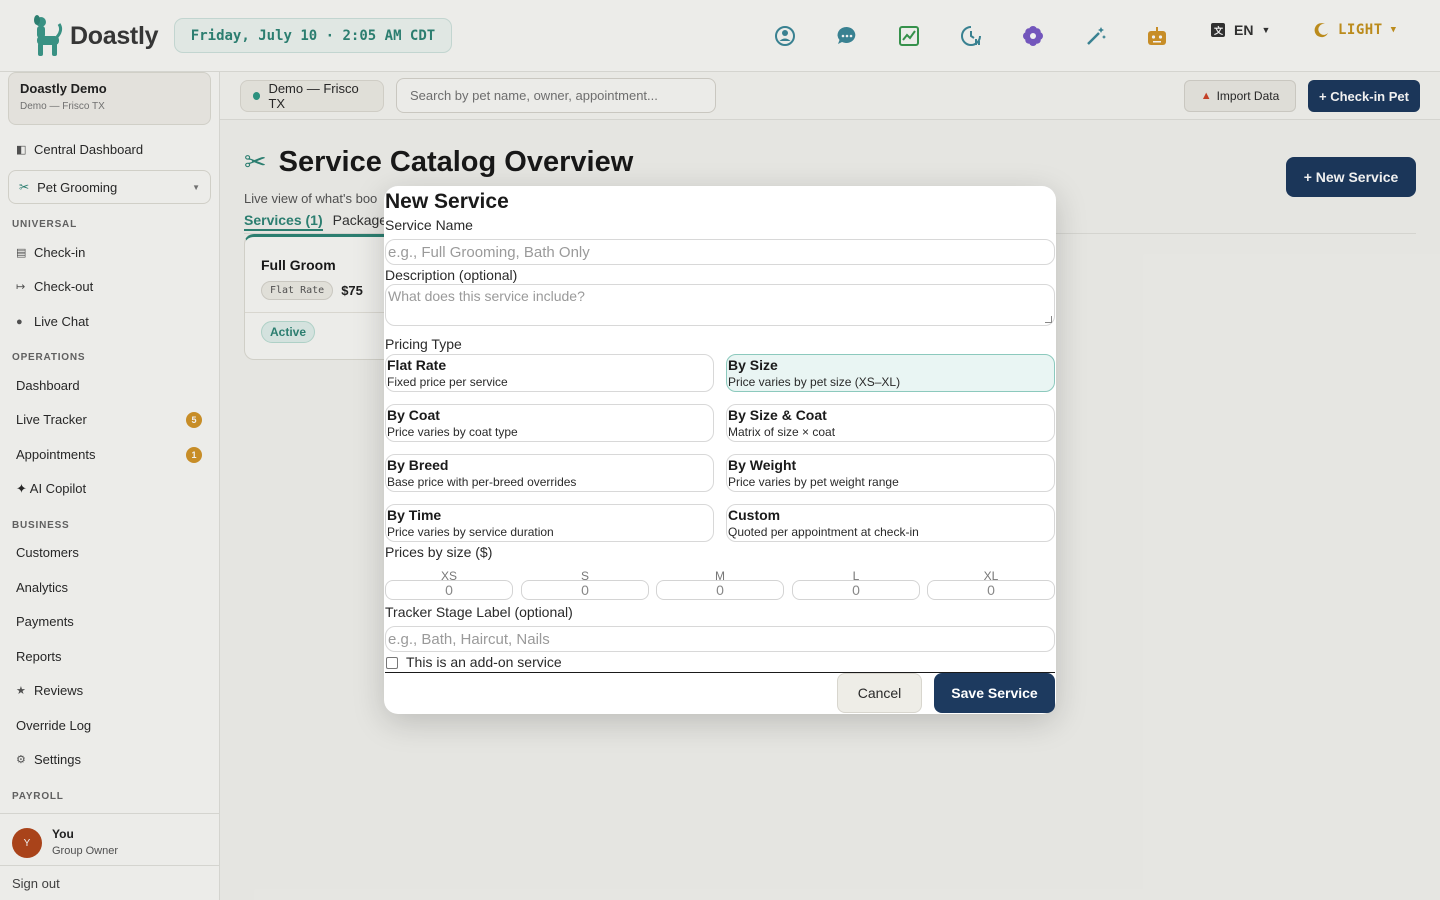 This screenshot has width=1440, height=900. I want to click on pricing-option-desc: Base price with per-breed overrides, so click(482, 482).